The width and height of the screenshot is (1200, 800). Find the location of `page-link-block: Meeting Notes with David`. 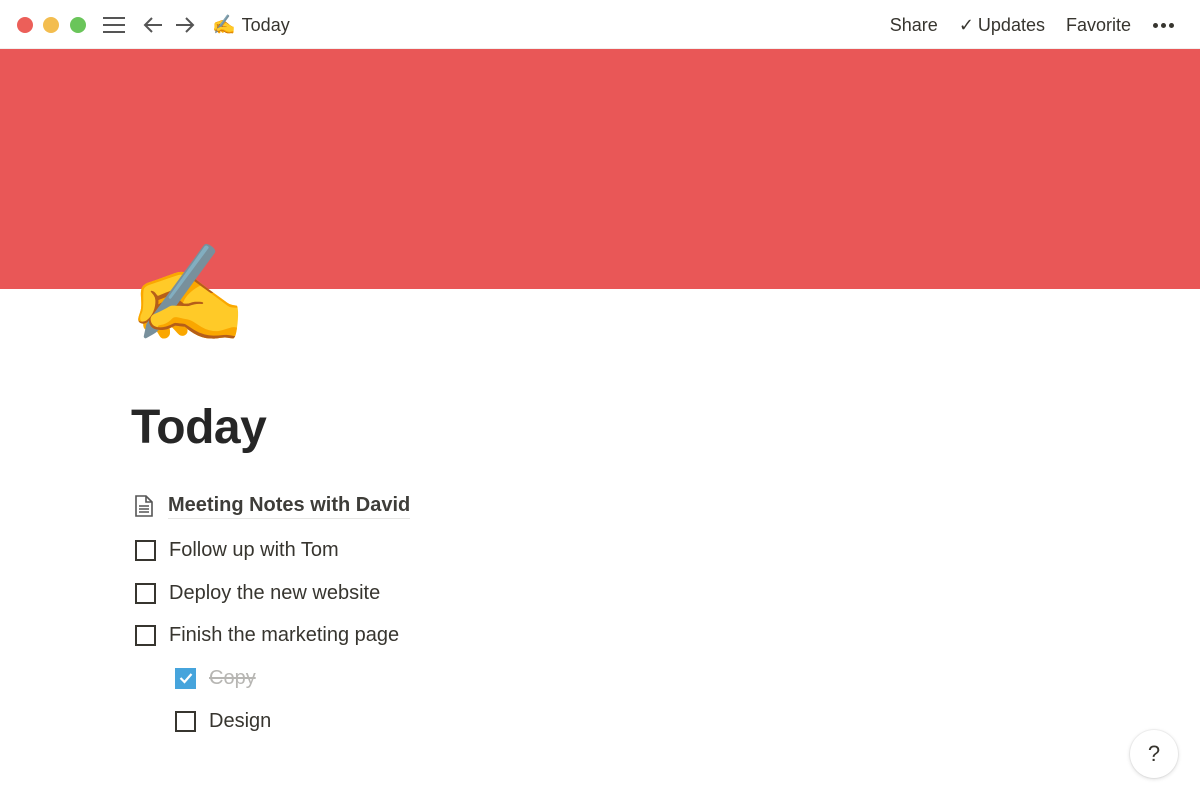

page-link-block: Meeting Notes with David is located at coordinates (272, 506).